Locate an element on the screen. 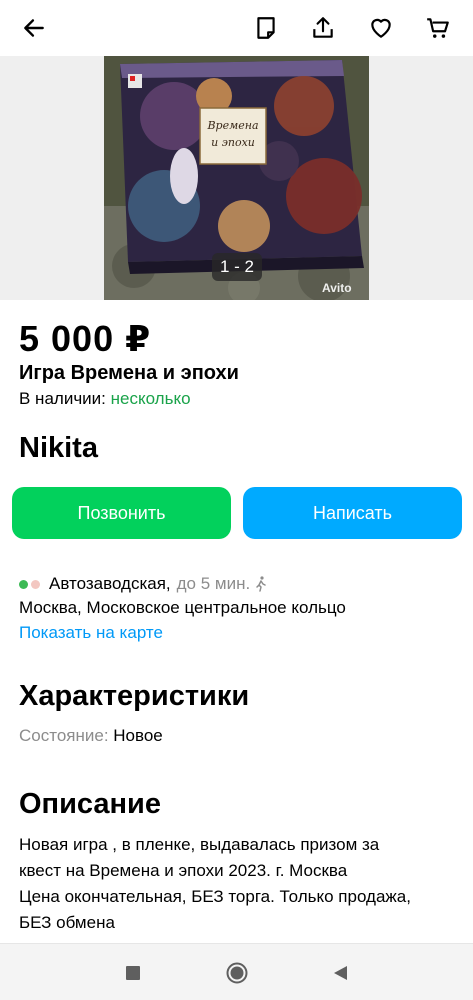 This screenshot has height=1000, width=473. back-triangle-icon is located at coordinates (340, 973).